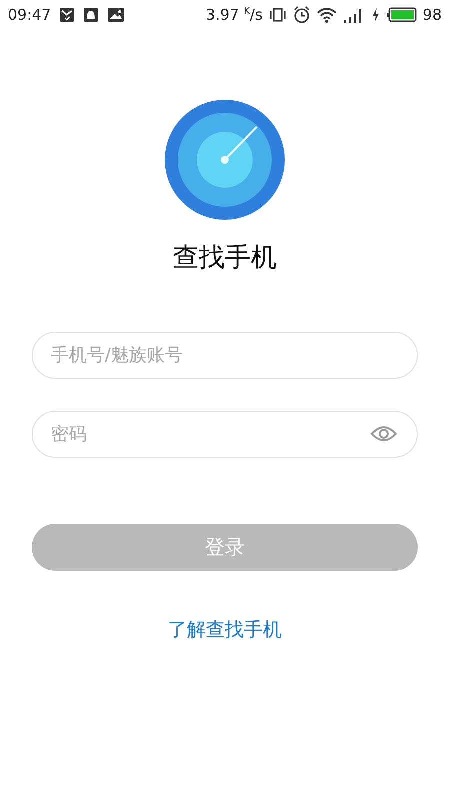  I want to click on image-icon, so click(116, 15).